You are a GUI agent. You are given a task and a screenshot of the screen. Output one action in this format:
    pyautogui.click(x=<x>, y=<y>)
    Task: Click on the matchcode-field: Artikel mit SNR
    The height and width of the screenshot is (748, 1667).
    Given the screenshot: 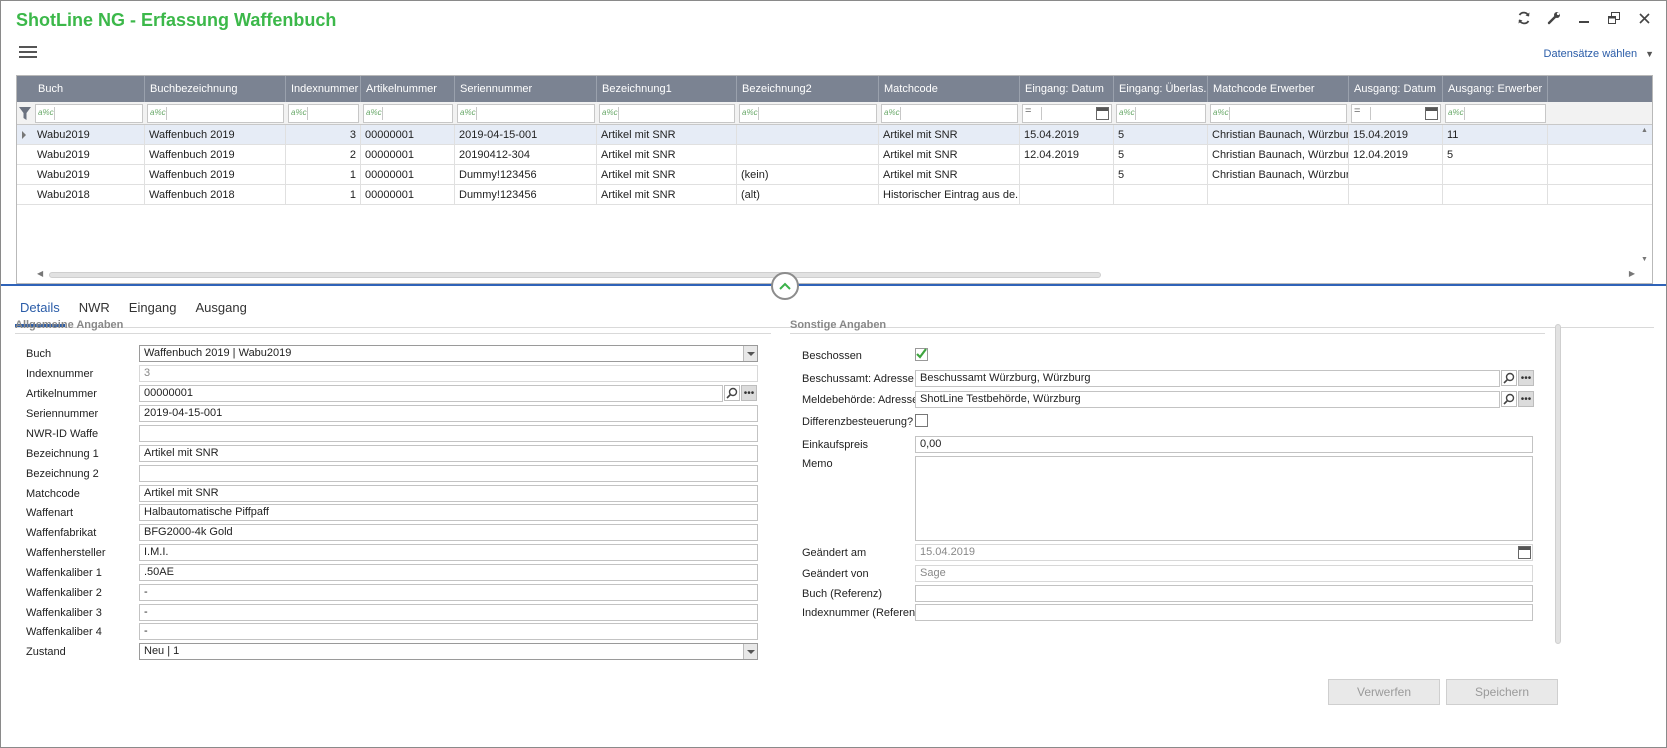 What is the action you would take?
    pyautogui.click(x=448, y=493)
    